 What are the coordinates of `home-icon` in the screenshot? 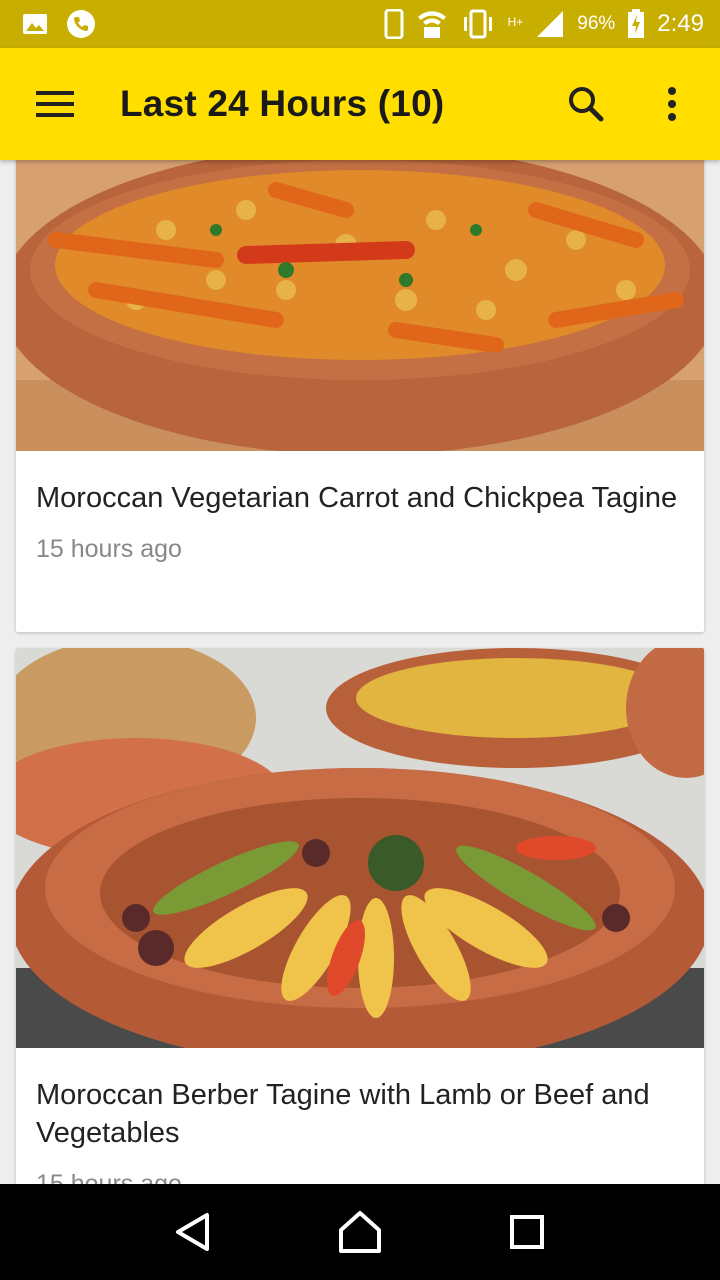 It's located at (360, 1232).